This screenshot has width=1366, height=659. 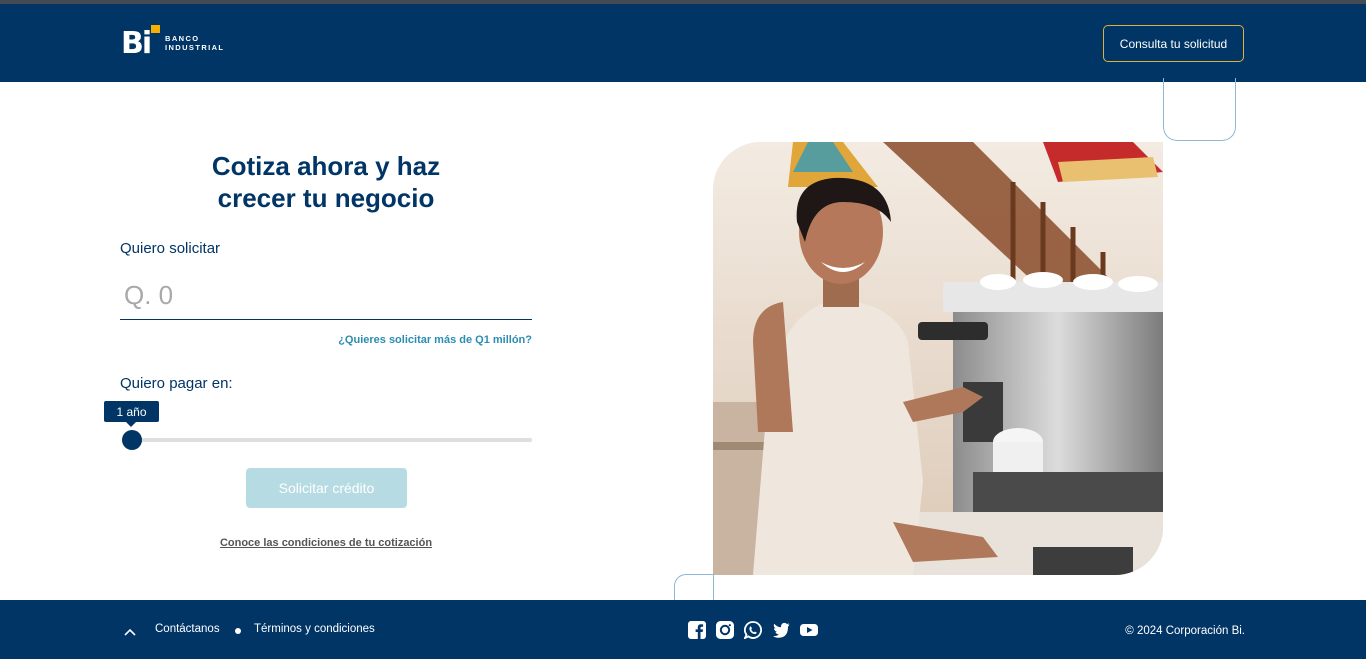 What do you see at coordinates (1173, 43) in the screenshot?
I see `consulta-solicitud-button: Consulta tu solicitud` at bounding box center [1173, 43].